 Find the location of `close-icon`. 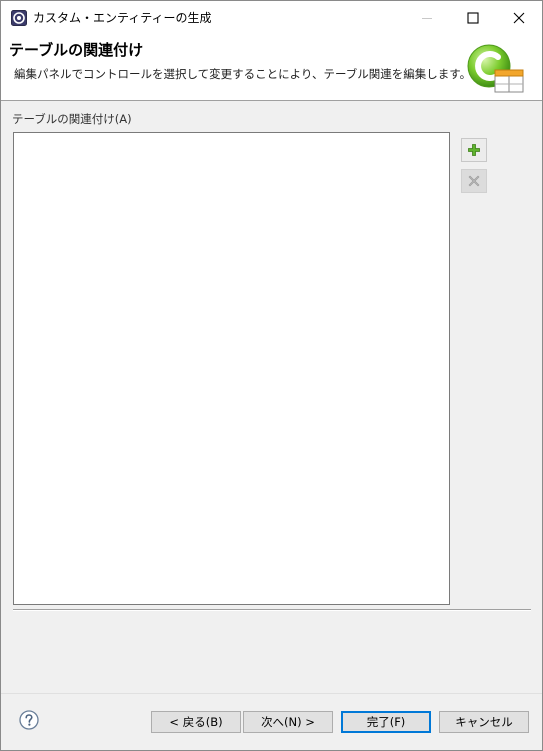

close-icon is located at coordinates (519, 18).